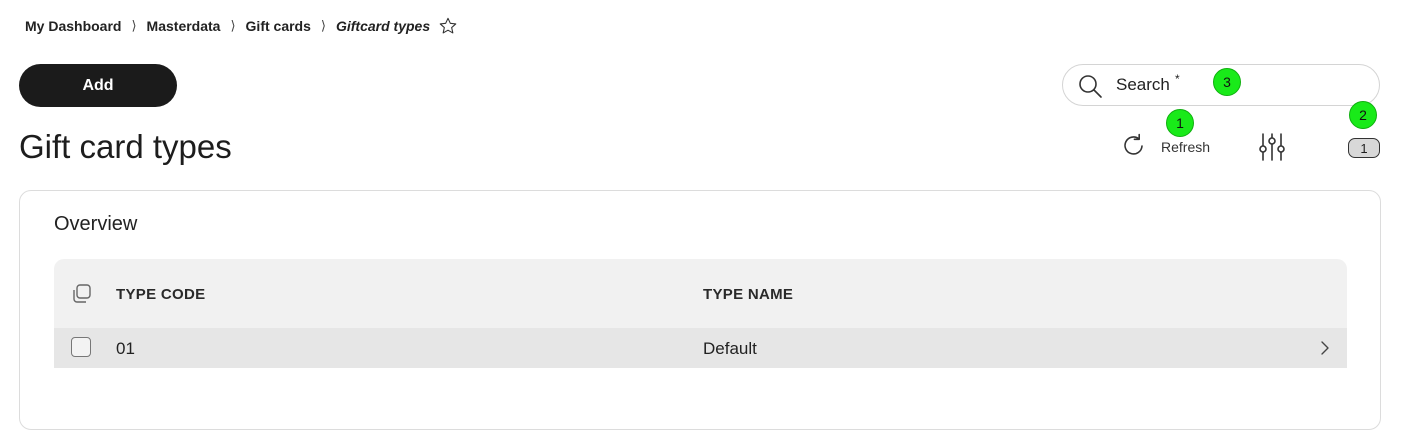 The width and height of the screenshot is (1401, 430). What do you see at coordinates (1177, 79) in the screenshot?
I see `search-required-marker: *` at bounding box center [1177, 79].